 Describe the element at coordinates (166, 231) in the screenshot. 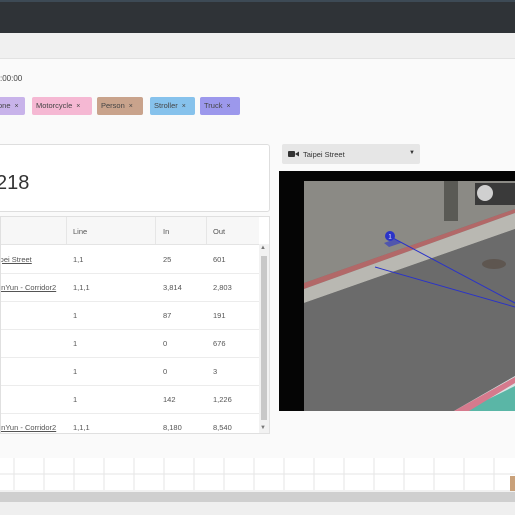

I see `col-header-in: In` at that location.